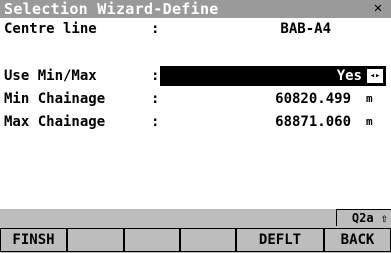 This screenshot has height=253, width=391. Describe the element at coordinates (273, 76) in the screenshot. I see `use-minmax-select: Yes ◂▸` at that location.